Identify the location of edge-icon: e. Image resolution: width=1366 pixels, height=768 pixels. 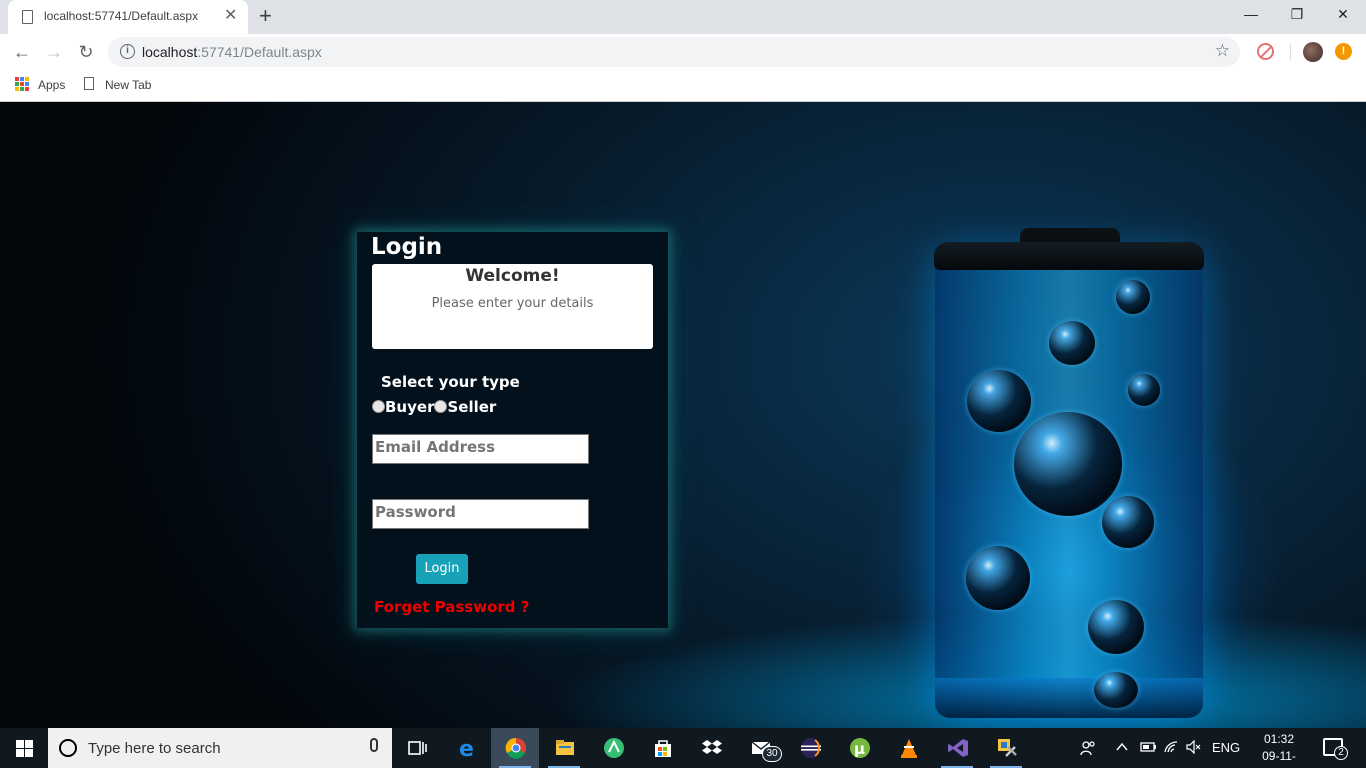
(466, 748).